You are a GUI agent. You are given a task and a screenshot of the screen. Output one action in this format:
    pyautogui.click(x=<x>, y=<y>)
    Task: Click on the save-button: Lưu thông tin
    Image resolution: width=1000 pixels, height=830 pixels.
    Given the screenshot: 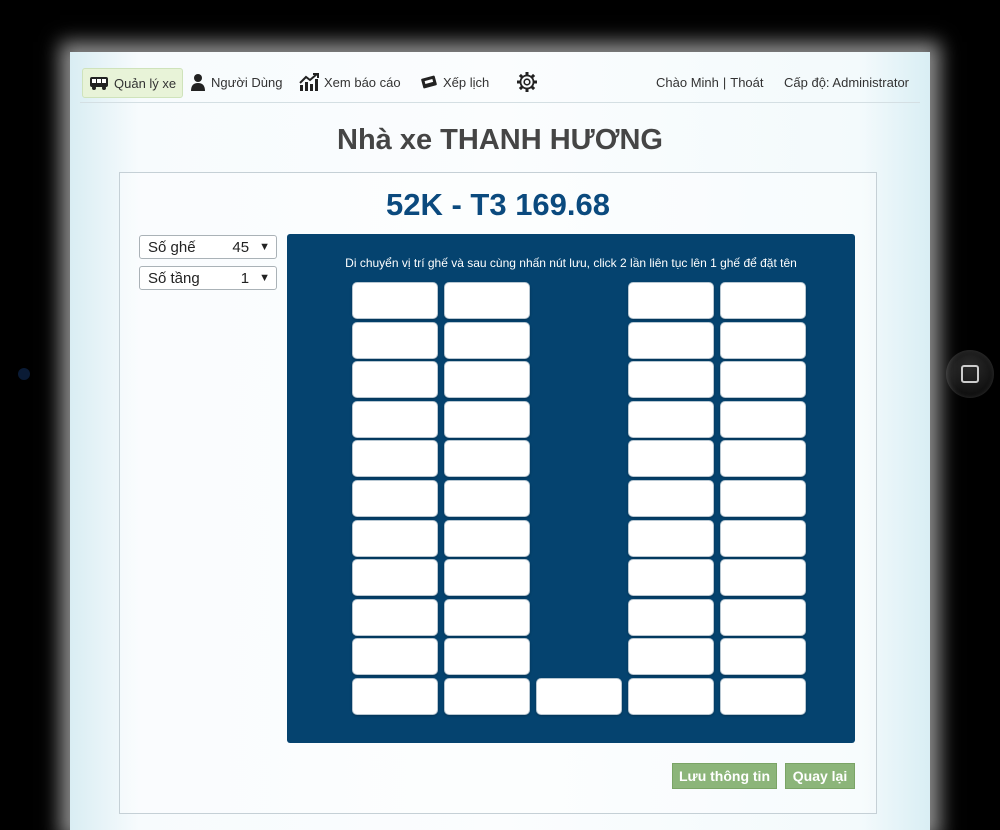 What is the action you would take?
    pyautogui.click(x=724, y=776)
    